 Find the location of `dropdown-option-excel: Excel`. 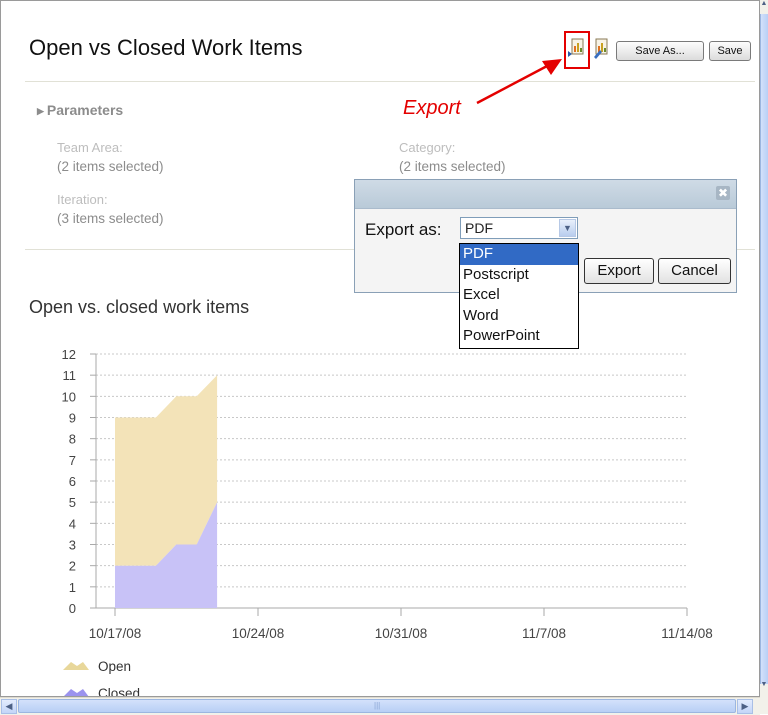

dropdown-option-excel: Excel is located at coordinates (519, 295).